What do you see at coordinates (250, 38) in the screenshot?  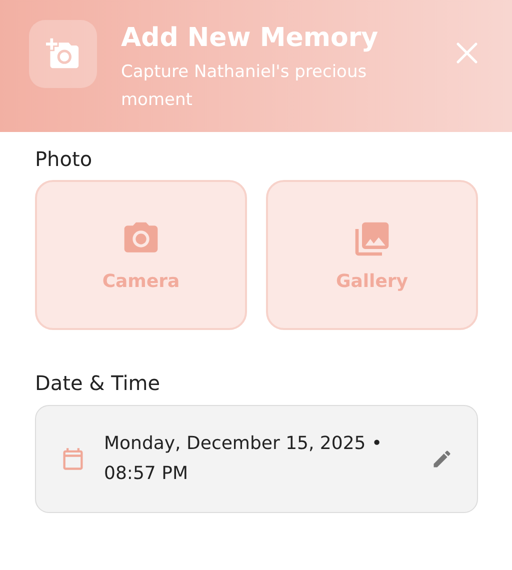 I see `dialog-title: Add New Memory` at bounding box center [250, 38].